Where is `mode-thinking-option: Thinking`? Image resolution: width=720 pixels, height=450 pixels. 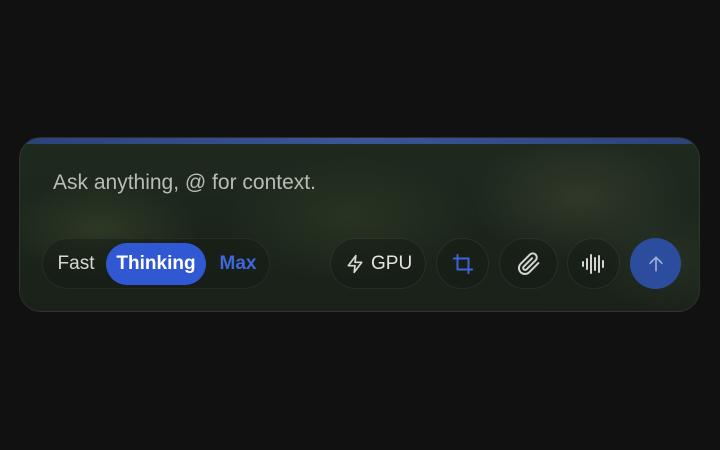
mode-thinking-option: Thinking is located at coordinates (156, 264).